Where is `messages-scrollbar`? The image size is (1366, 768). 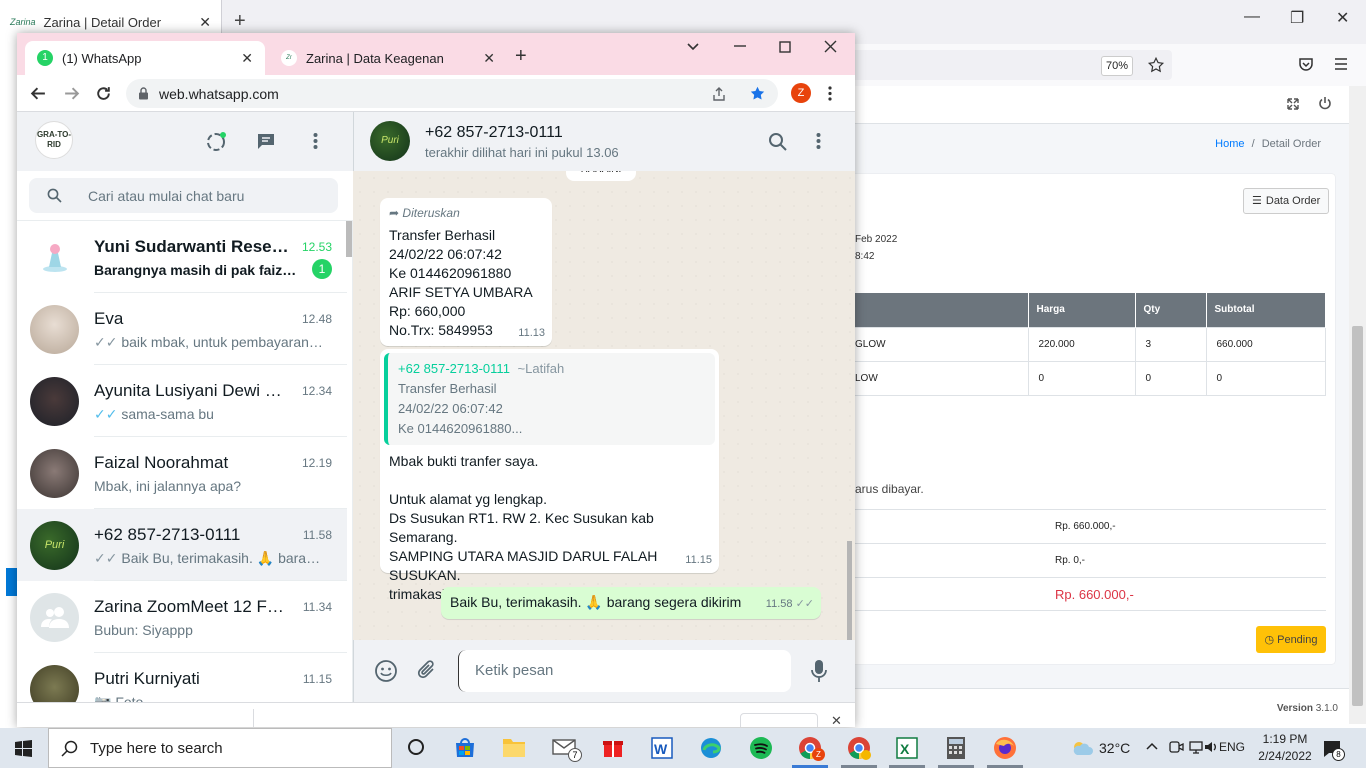 messages-scrollbar is located at coordinates (849, 590).